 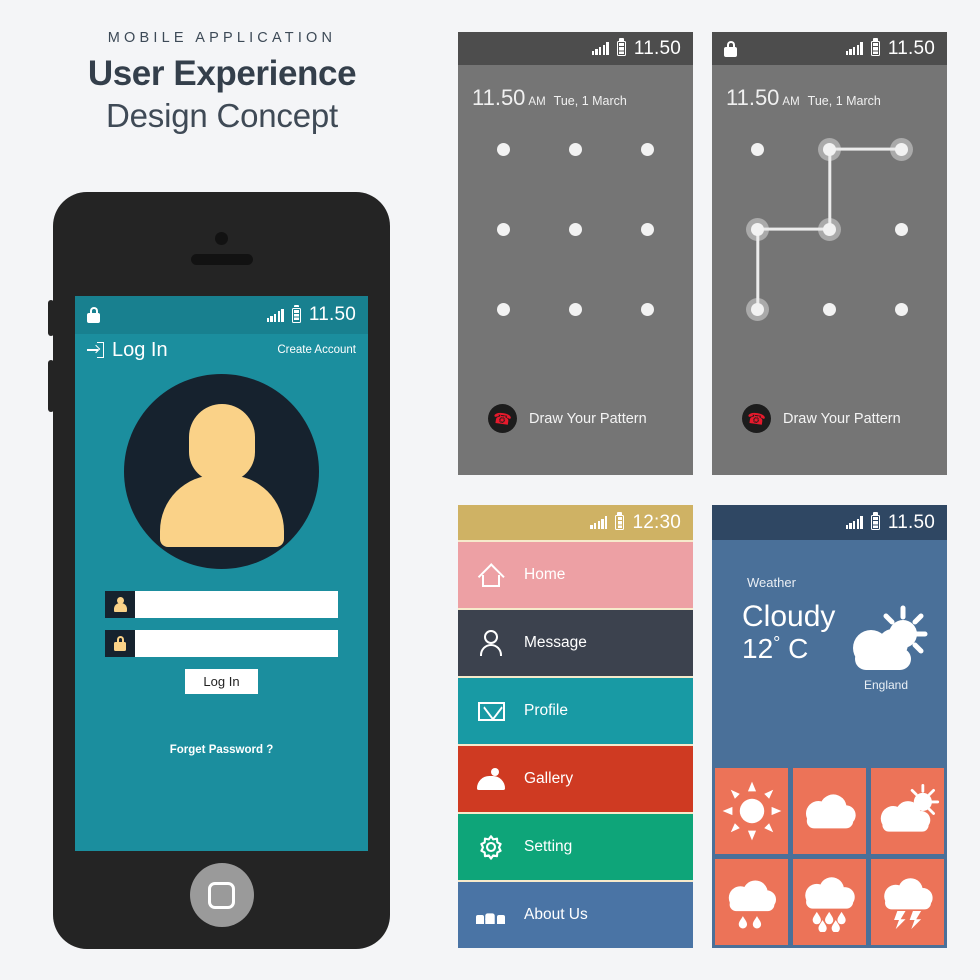 I want to click on create-account-link: Create Account, so click(x=316, y=350).